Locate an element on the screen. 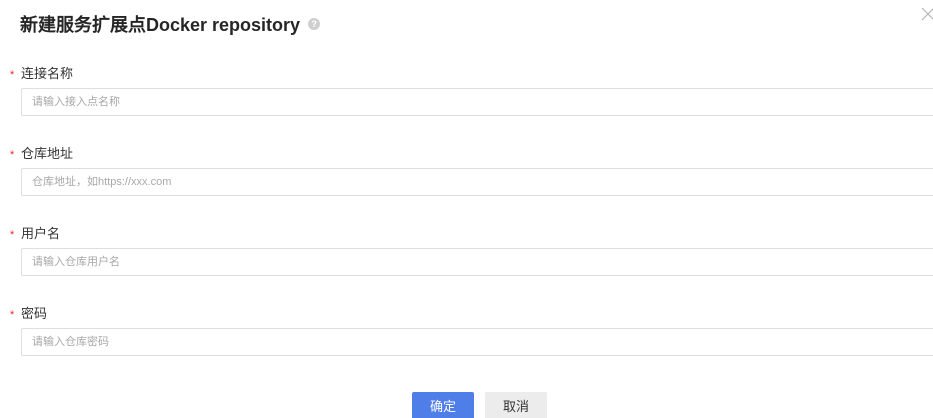 The height and width of the screenshot is (418, 933). repository-url-label: 仓库地址 is located at coordinates (47, 153).